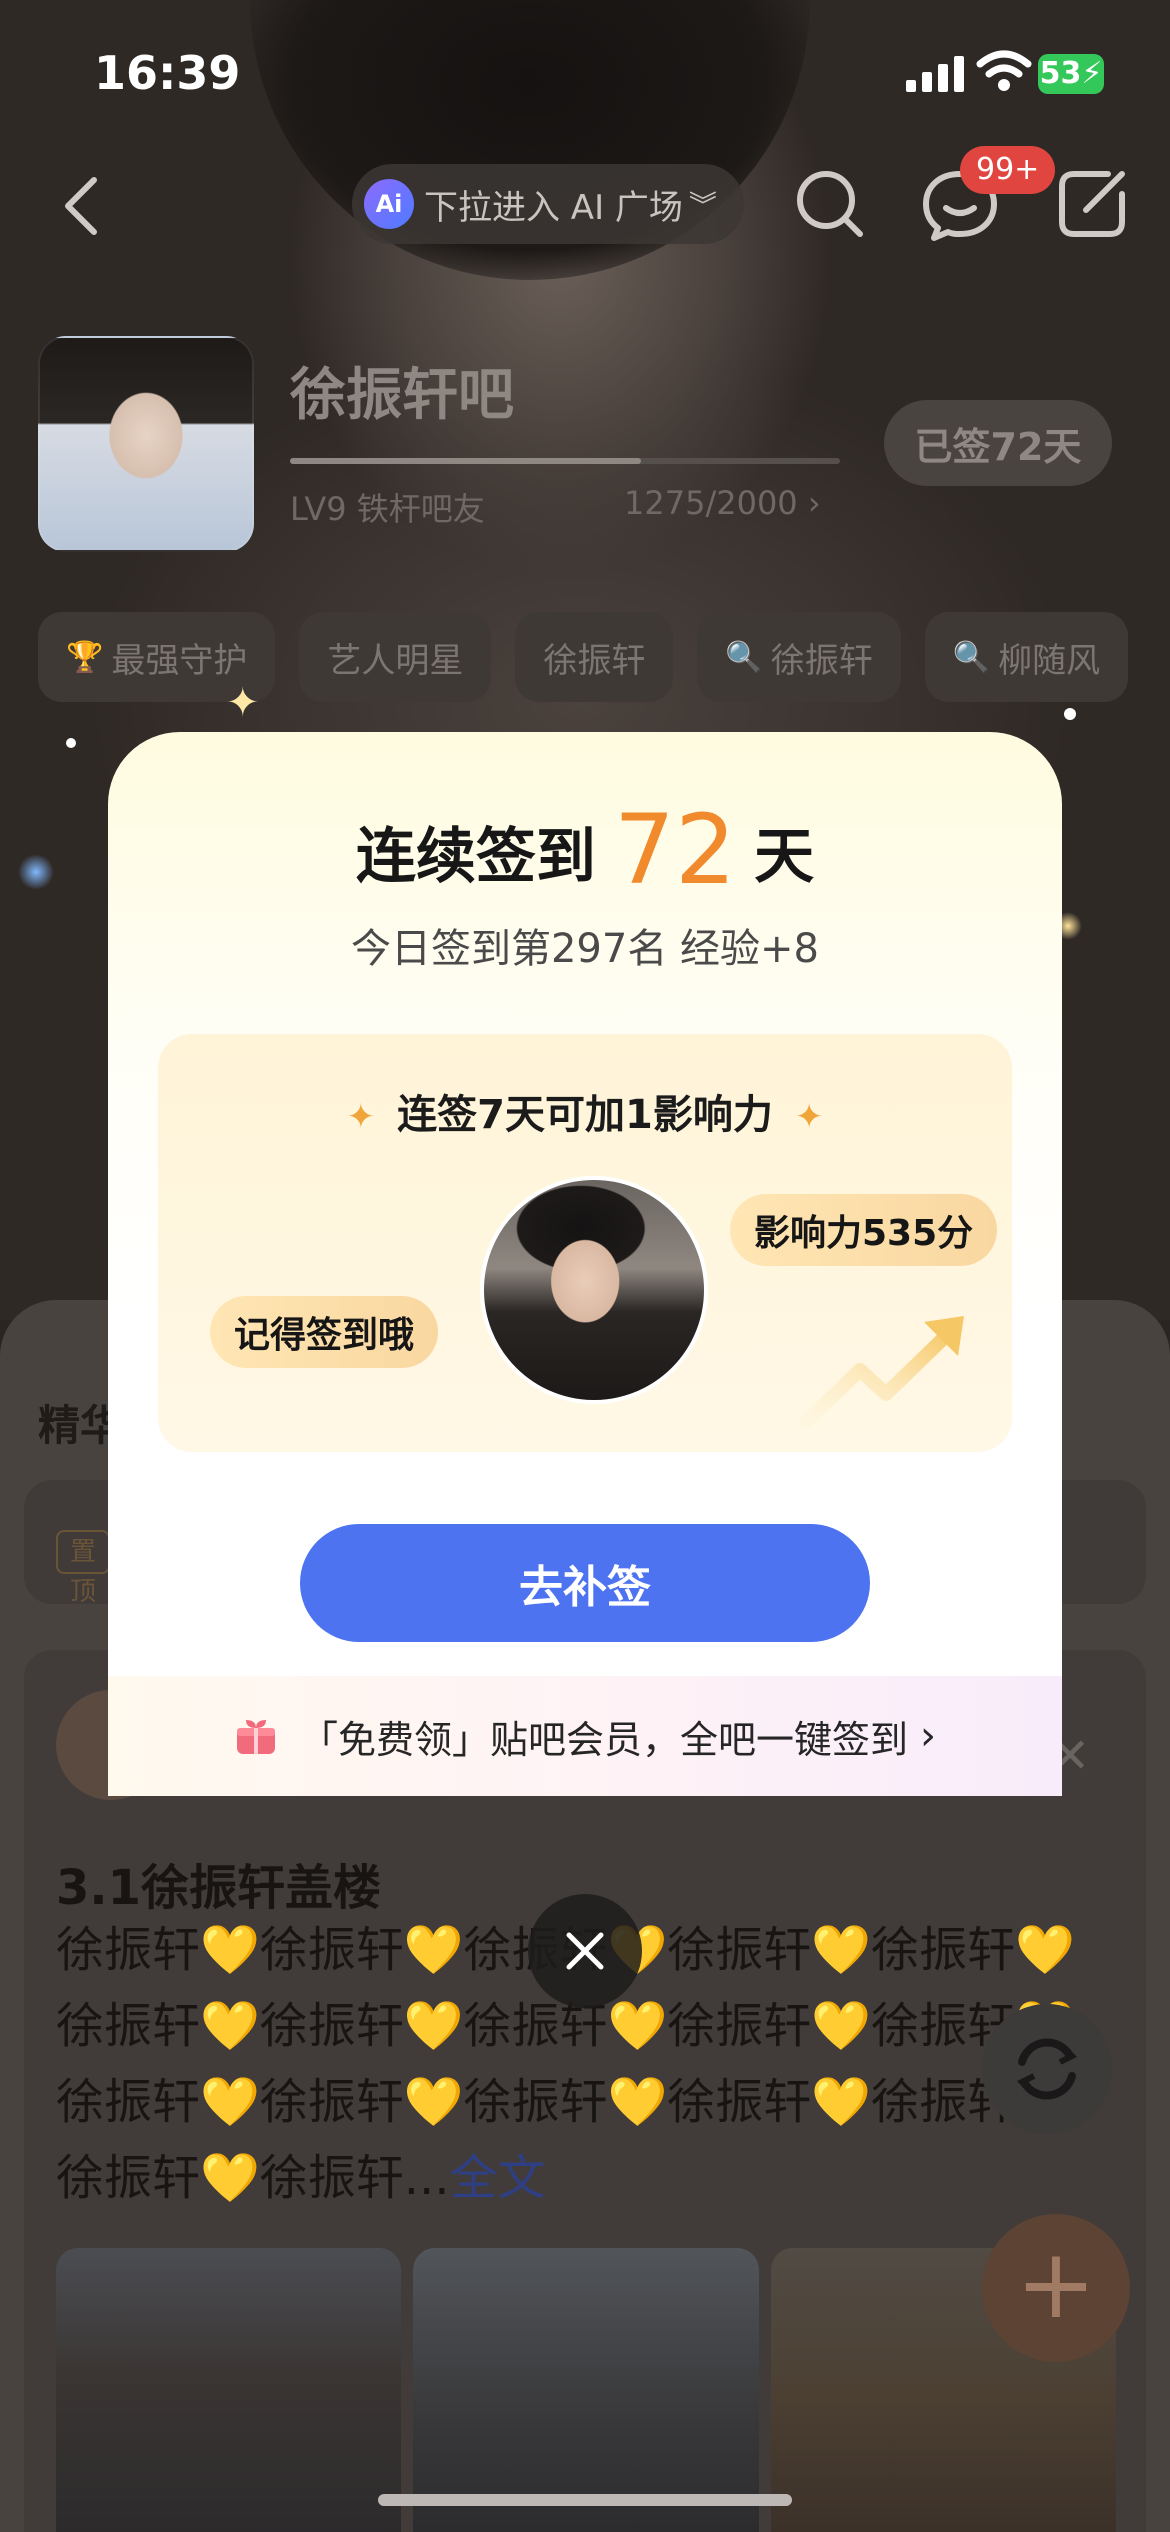 The width and height of the screenshot is (1170, 2532). I want to click on tag-search-artist: 🔍 徐振轩, so click(799, 657).